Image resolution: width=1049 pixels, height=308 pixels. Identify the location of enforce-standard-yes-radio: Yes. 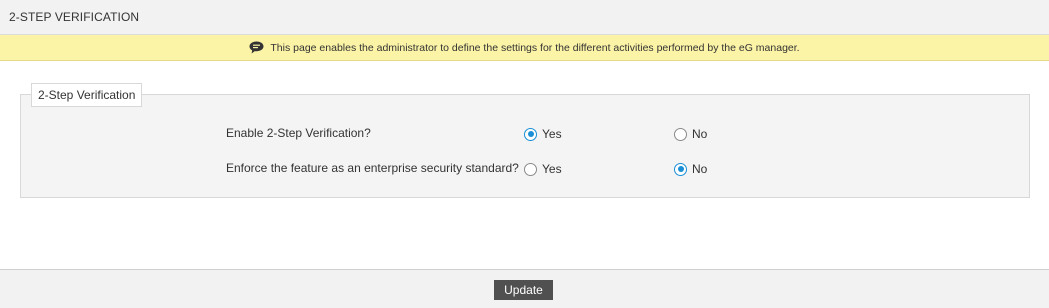
(543, 169).